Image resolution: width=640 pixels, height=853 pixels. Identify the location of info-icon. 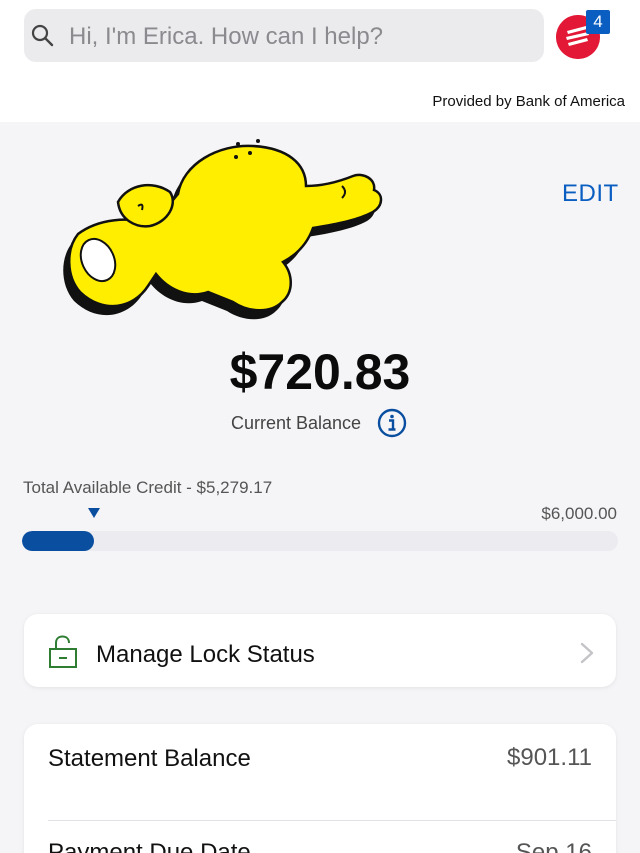
(392, 423).